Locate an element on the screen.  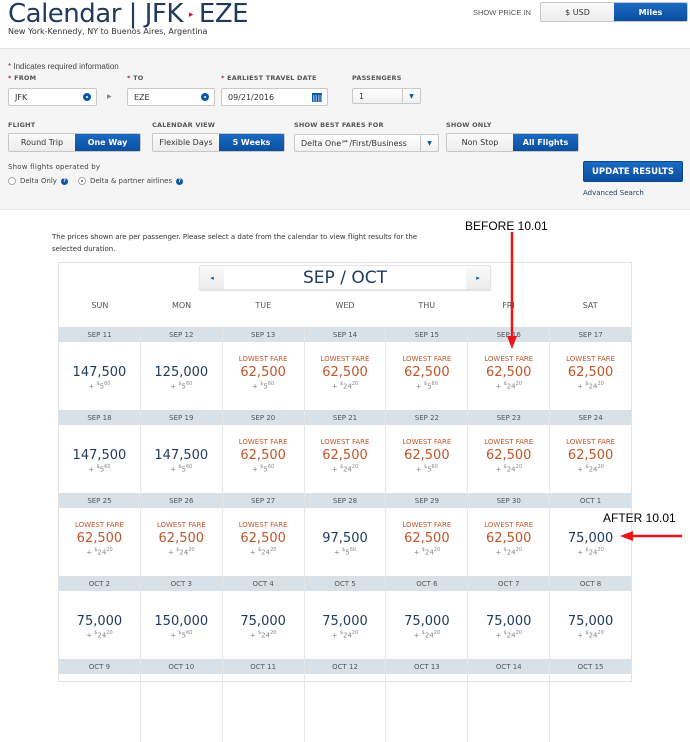
calendar-day-cell: SEP 20 LOWEST FARE 62,500 + $560 is located at coordinates (263, 451).